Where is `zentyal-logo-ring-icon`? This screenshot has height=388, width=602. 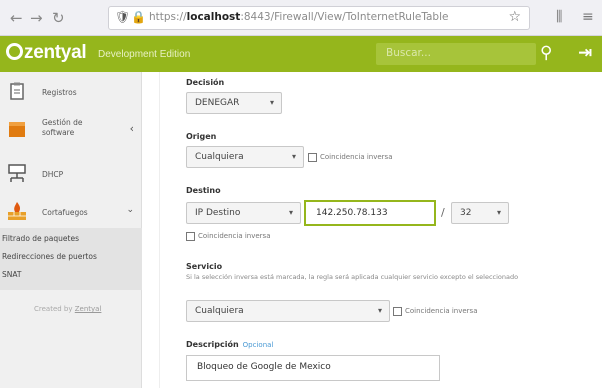
zentyal-logo-ring-icon is located at coordinates (14, 51).